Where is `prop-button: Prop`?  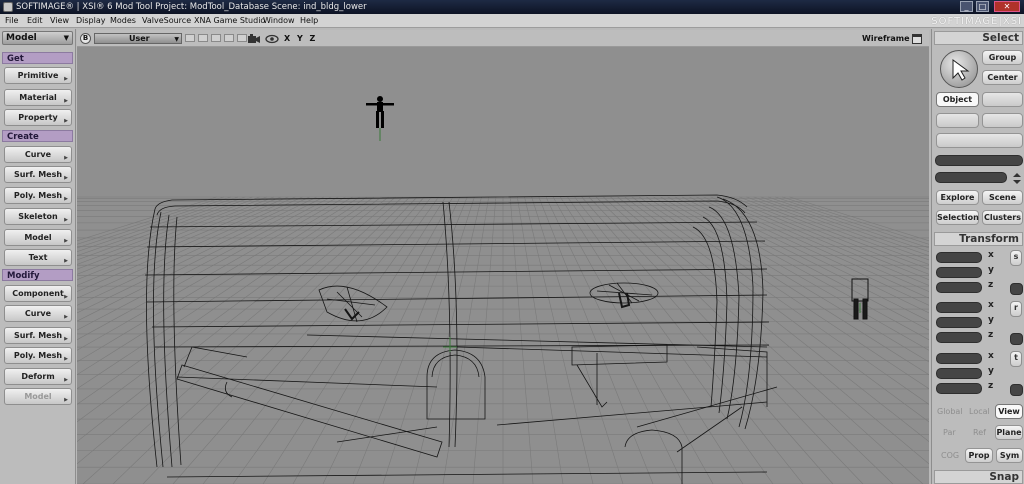 prop-button: Prop is located at coordinates (979, 455).